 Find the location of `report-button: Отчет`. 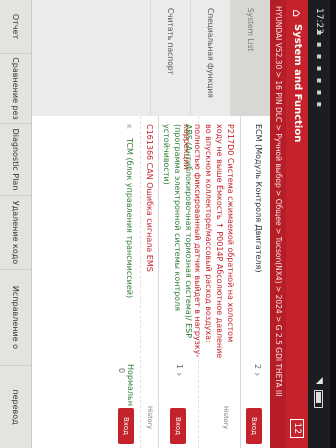

report-button: Отчет is located at coordinates (15, 27).